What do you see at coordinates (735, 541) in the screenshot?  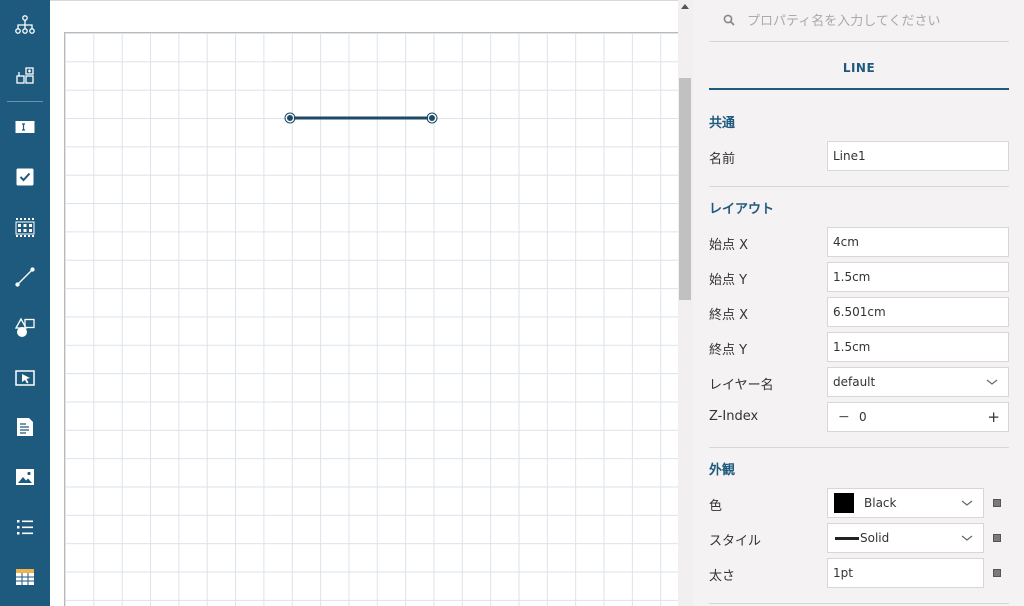 I see `style-label: スタイル` at bounding box center [735, 541].